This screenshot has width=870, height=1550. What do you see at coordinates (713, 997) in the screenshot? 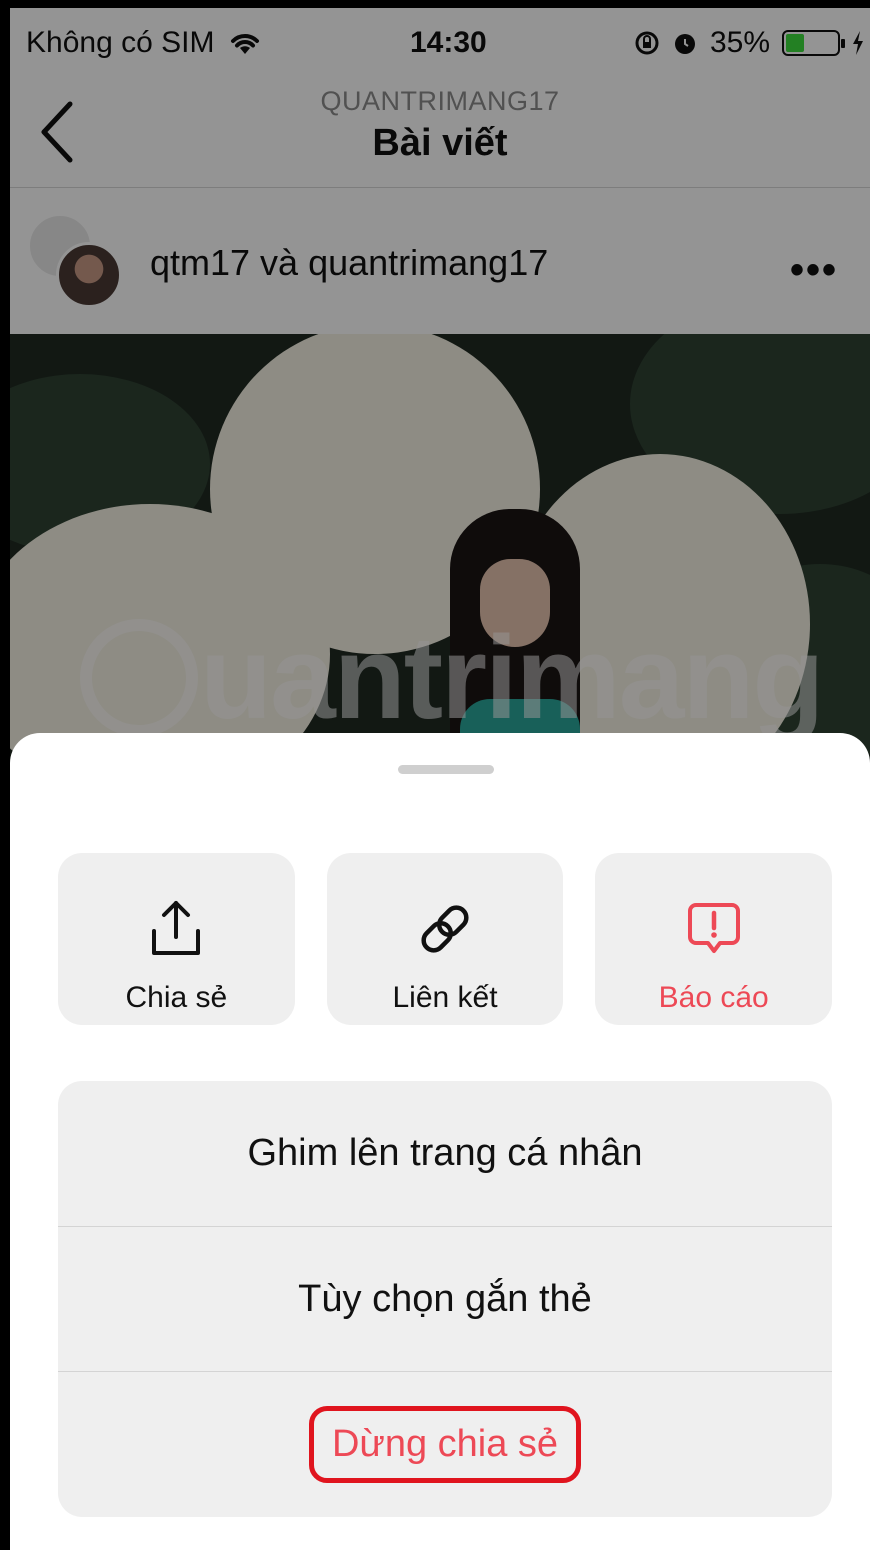
I see `report-label: Báo cáo` at bounding box center [713, 997].